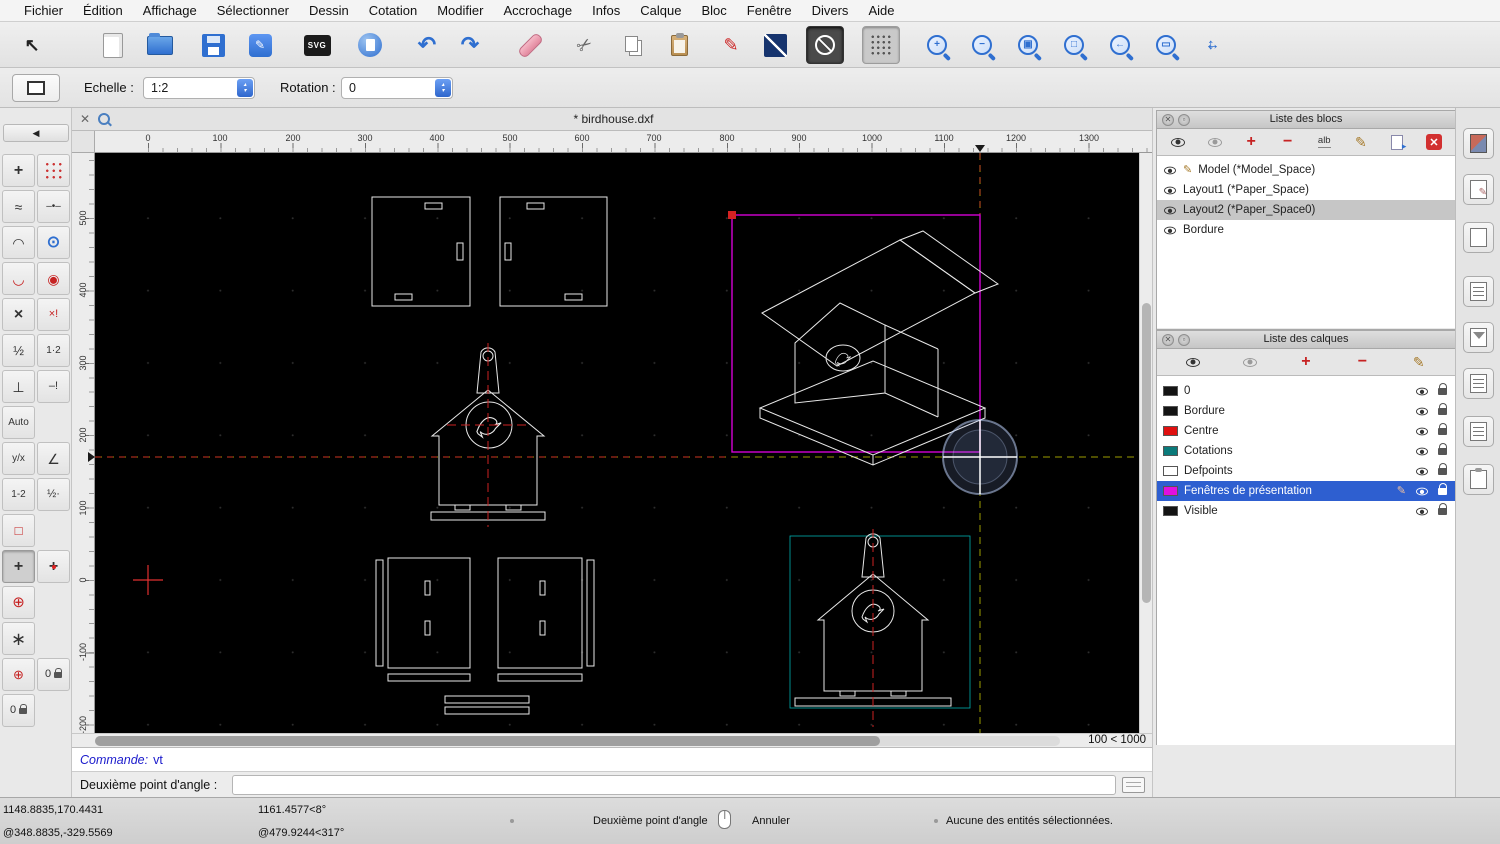 The image size is (1500, 844). Describe the element at coordinates (1434, 142) in the screenshot. I see `delete-block-button: ✕` at that location.